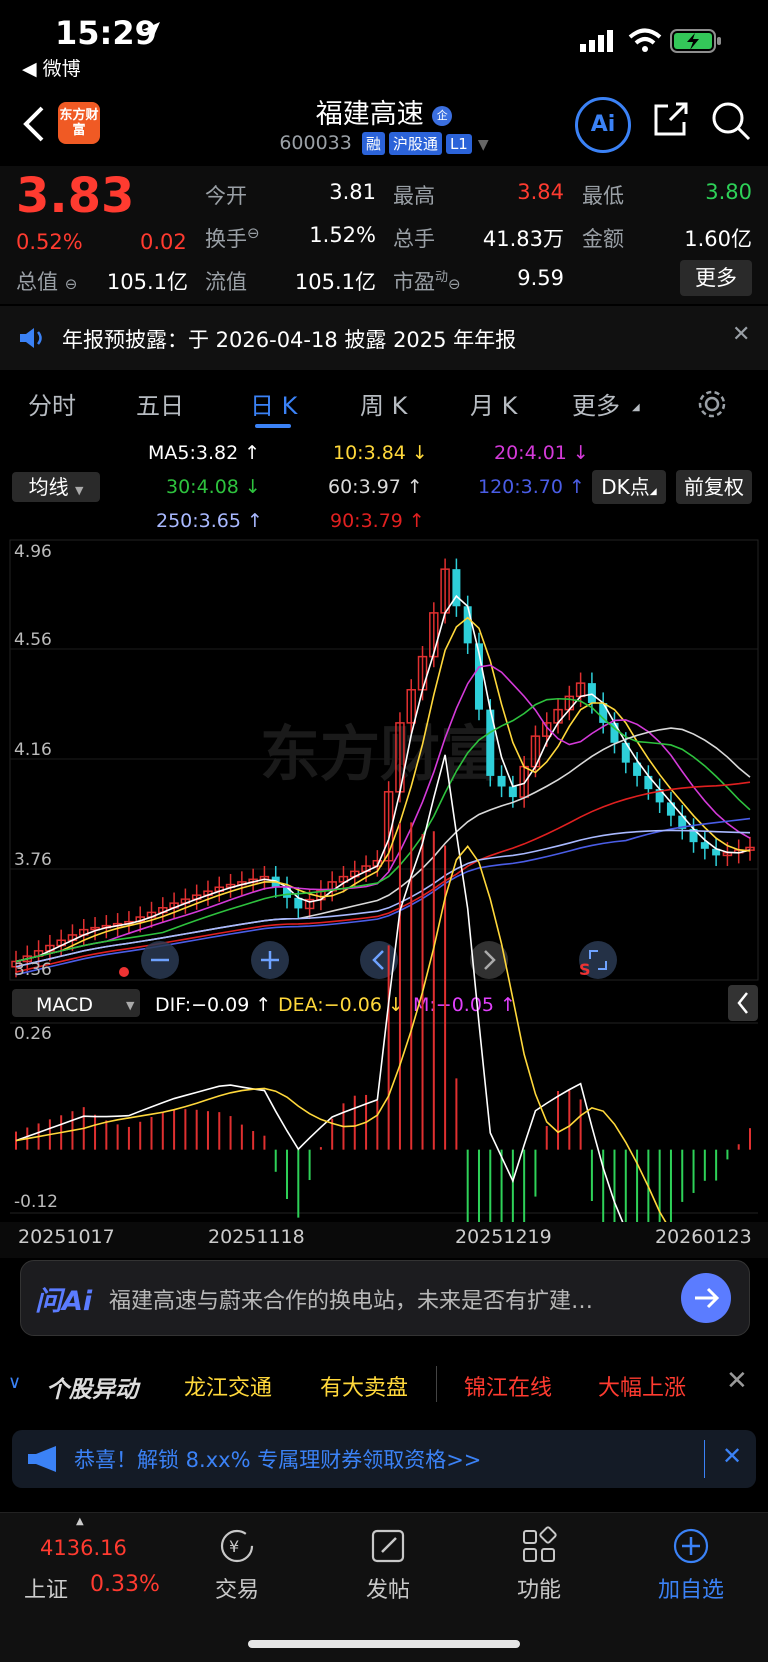 Image resolution: width=768 pixels, height=1662 pixels. I want to click on ticker-event-2: 大幅上涨, so click(642, 1386).